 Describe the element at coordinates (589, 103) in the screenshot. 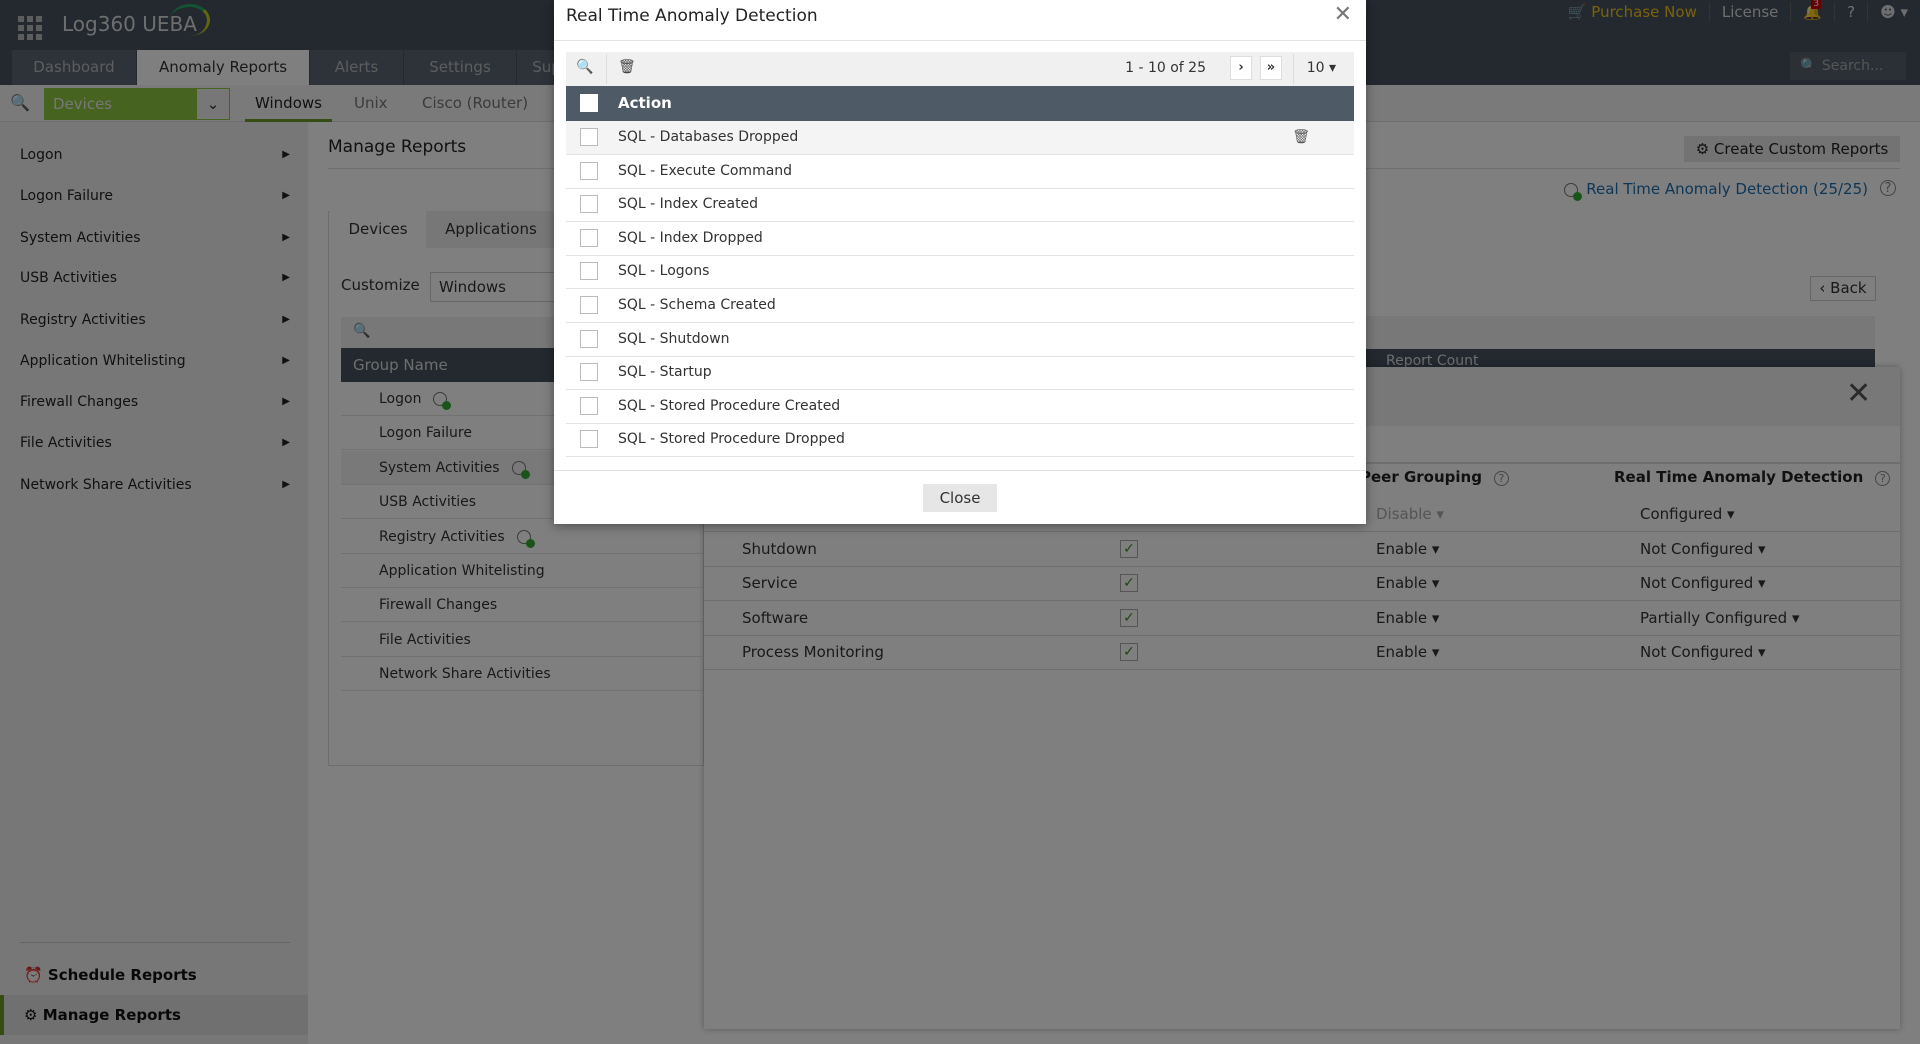

I see `select-all-checkbox` at that location.